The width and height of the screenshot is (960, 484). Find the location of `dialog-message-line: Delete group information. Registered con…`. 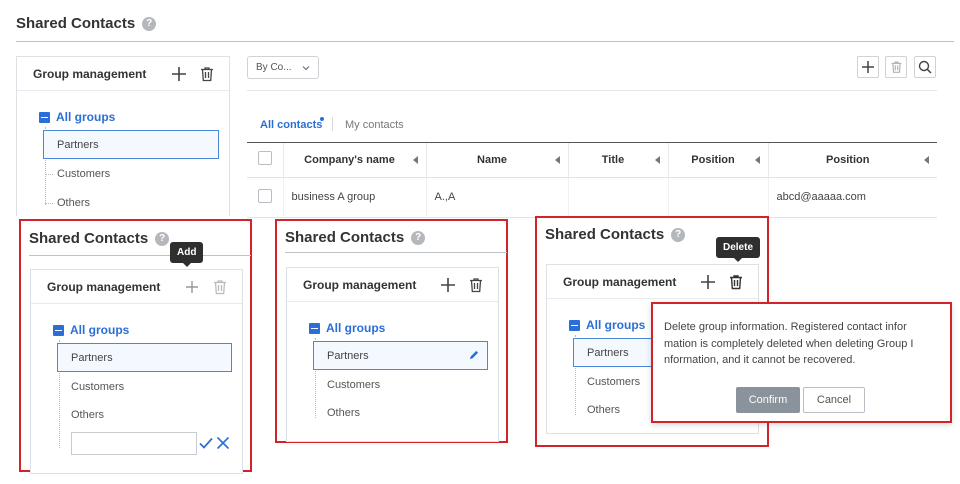

dialog-message-line: Delete group information. Registered con… is located at coordinates (785, 327).